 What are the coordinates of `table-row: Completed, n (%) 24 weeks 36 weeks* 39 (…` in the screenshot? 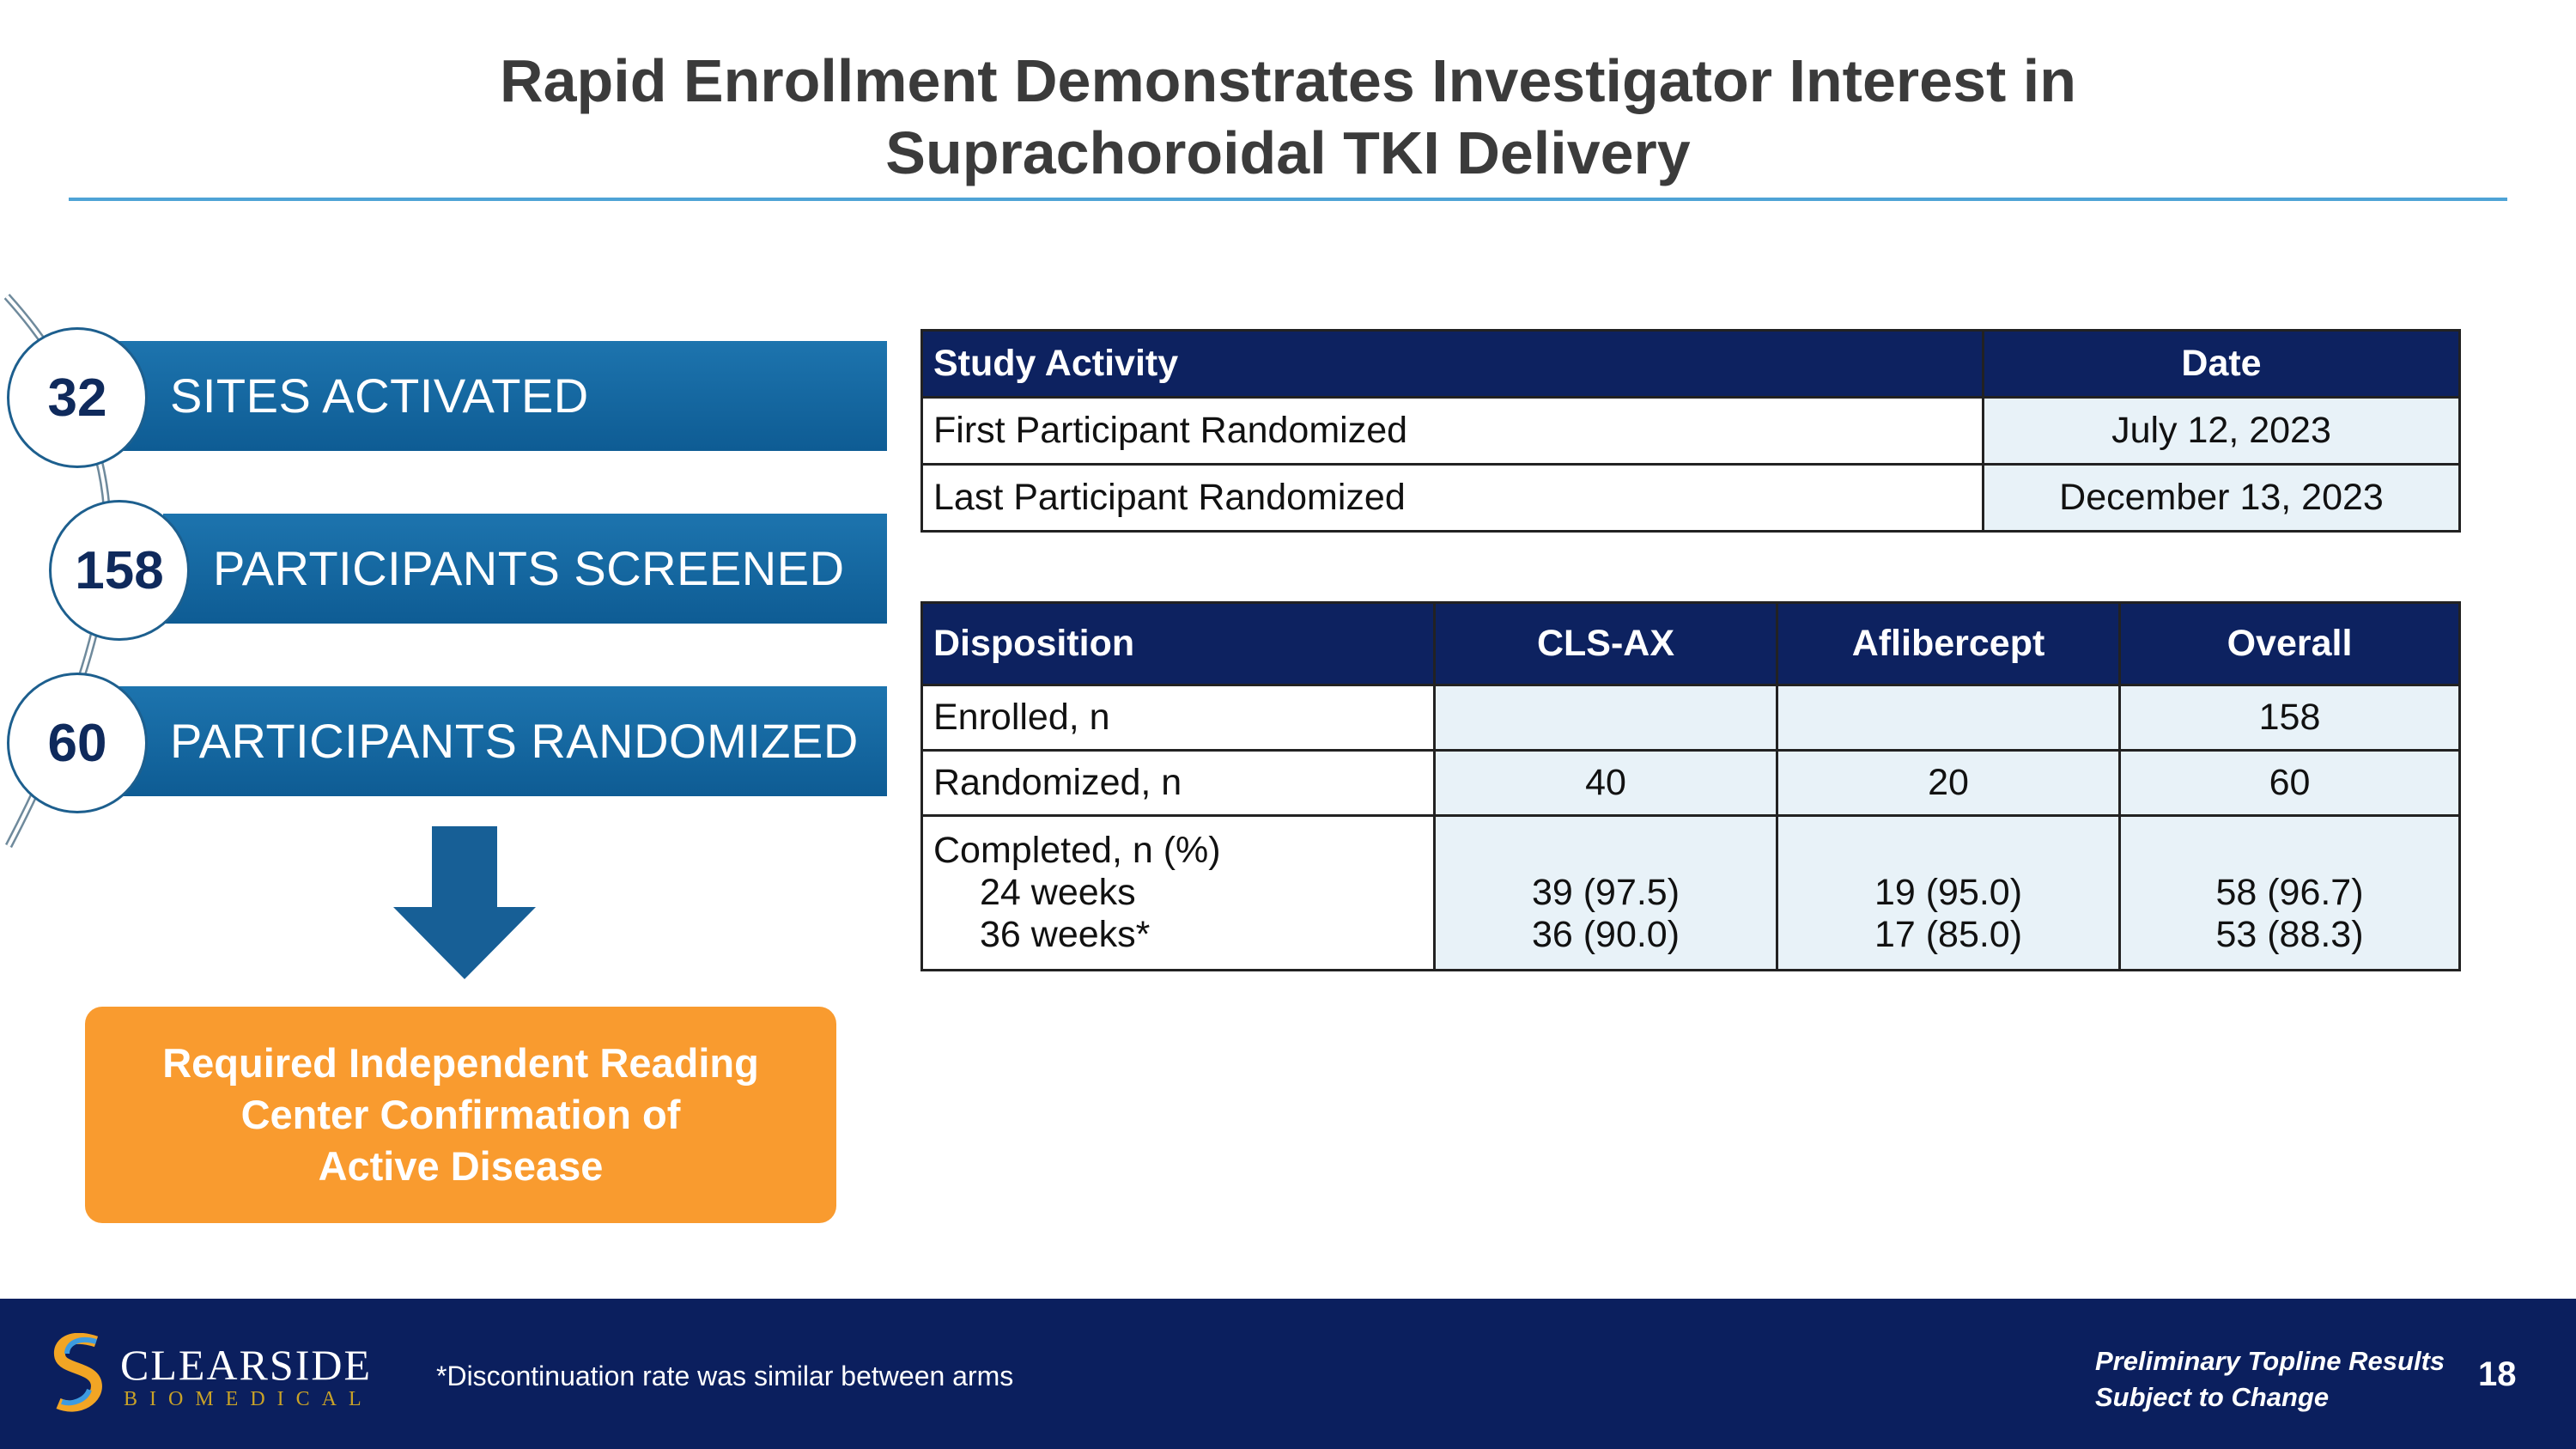 It's located at (1690, 892).